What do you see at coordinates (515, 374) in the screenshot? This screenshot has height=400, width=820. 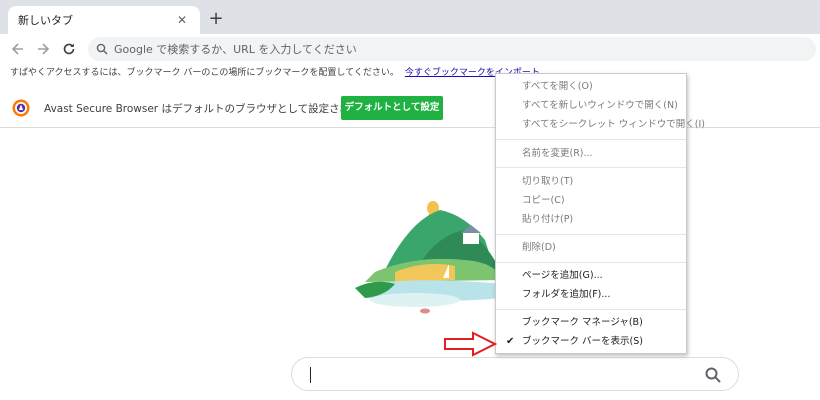 I see `ntp-search-box` at bounding box center [515, 374].